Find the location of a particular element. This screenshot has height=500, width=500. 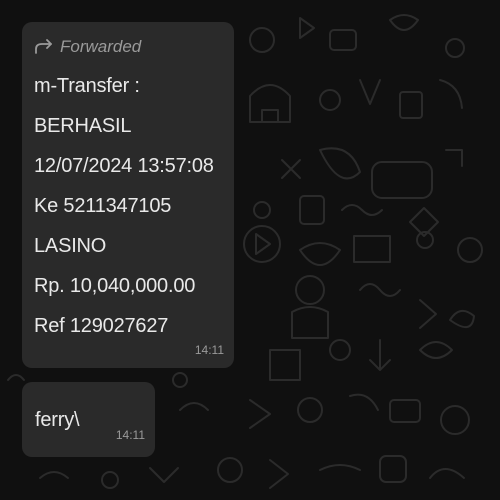

message-line: BERHASIL is located at coordinates (83, 126).